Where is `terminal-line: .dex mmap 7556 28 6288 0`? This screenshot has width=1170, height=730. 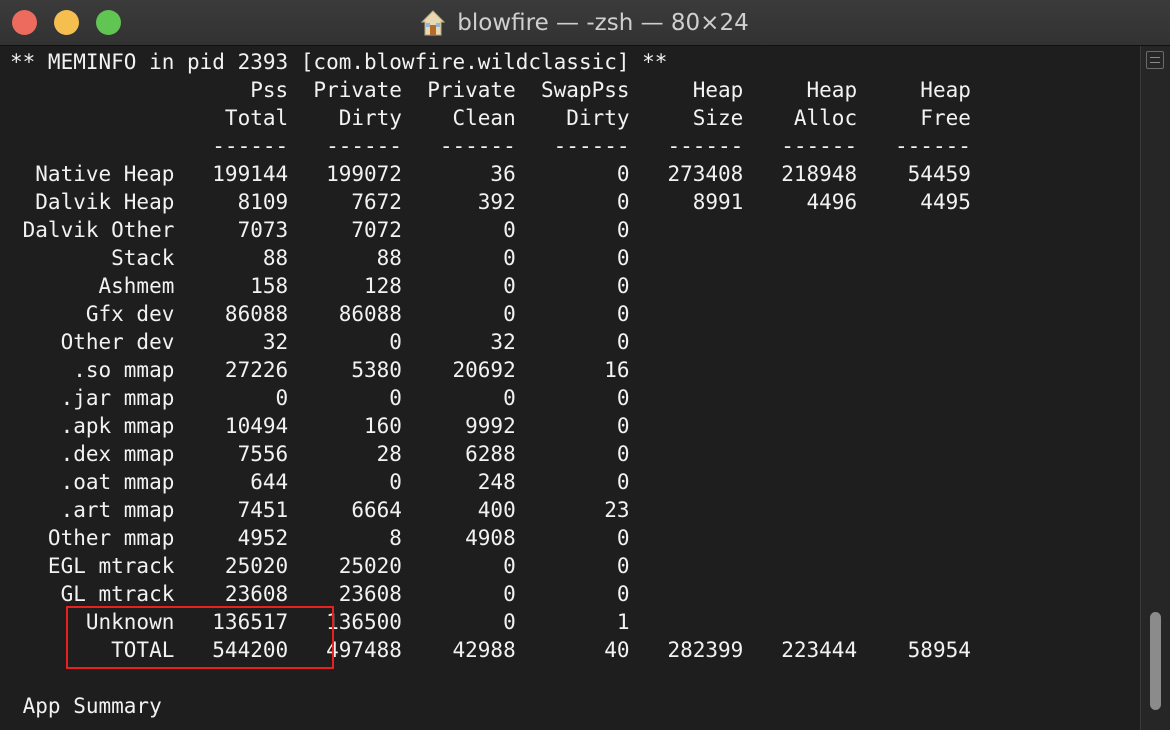
terminal-line: .dex mmap 7556 28 6288 0 is located at coordinates (320, 454).